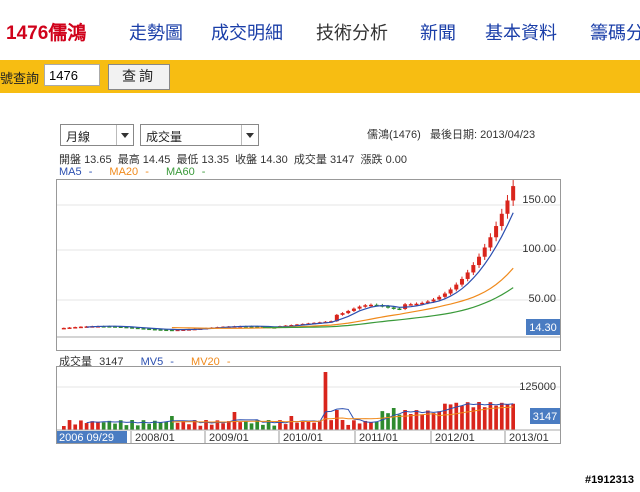 The image size is (640, 492). Describe the element at coordinates (139, 77) in the screenshot. I see `query-button: 查詢` at that location.